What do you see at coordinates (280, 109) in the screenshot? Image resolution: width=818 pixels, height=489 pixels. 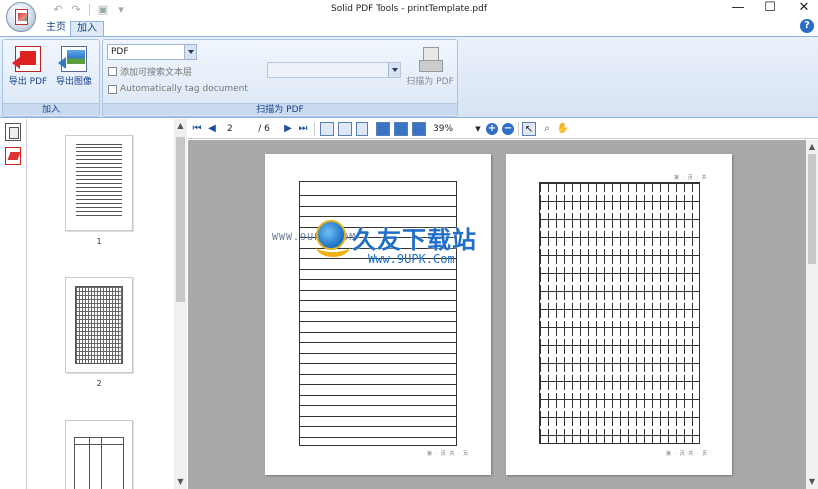 I see `ribbon-group-scan-label: 扫描为 PDF` at bounding box center [280, 109].